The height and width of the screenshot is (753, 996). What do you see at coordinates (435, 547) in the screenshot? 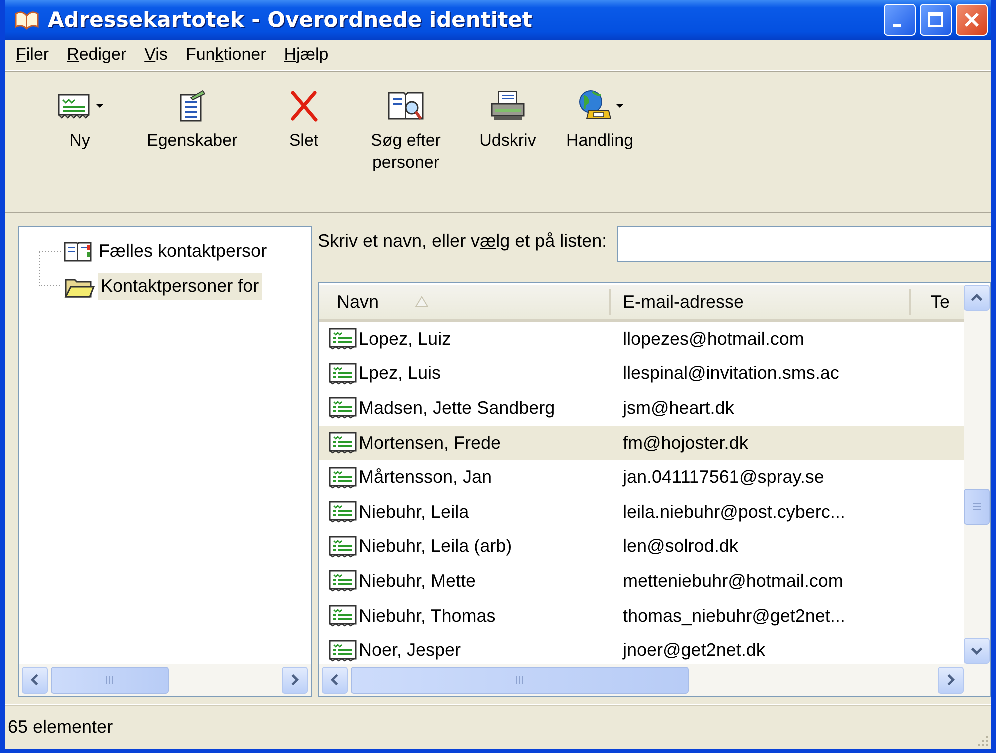
I see `contact-name: Niebuhr, Leila (arb)` at bounding box center [435, 547].